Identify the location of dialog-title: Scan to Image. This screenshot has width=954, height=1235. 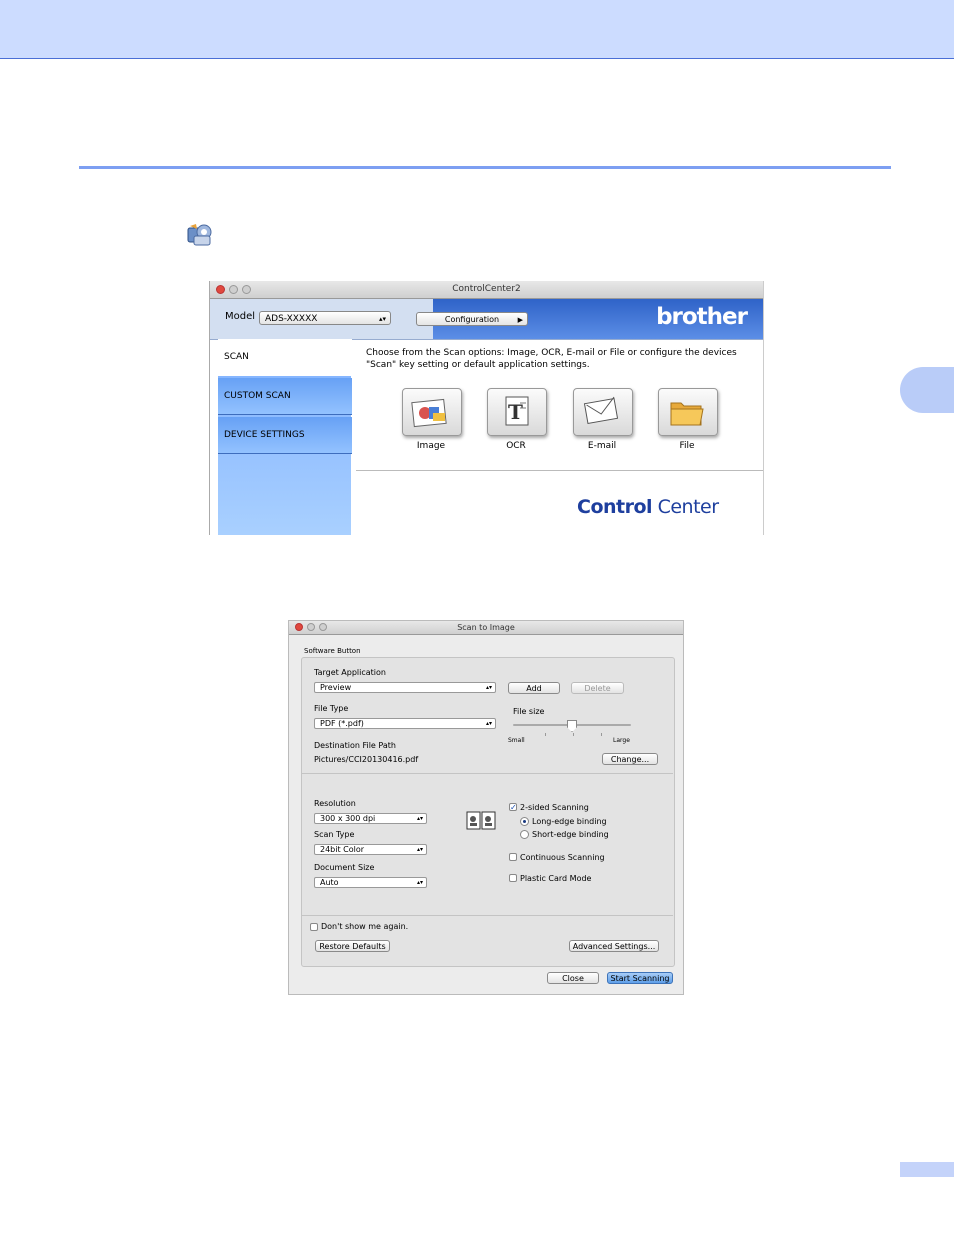
(486, 627).